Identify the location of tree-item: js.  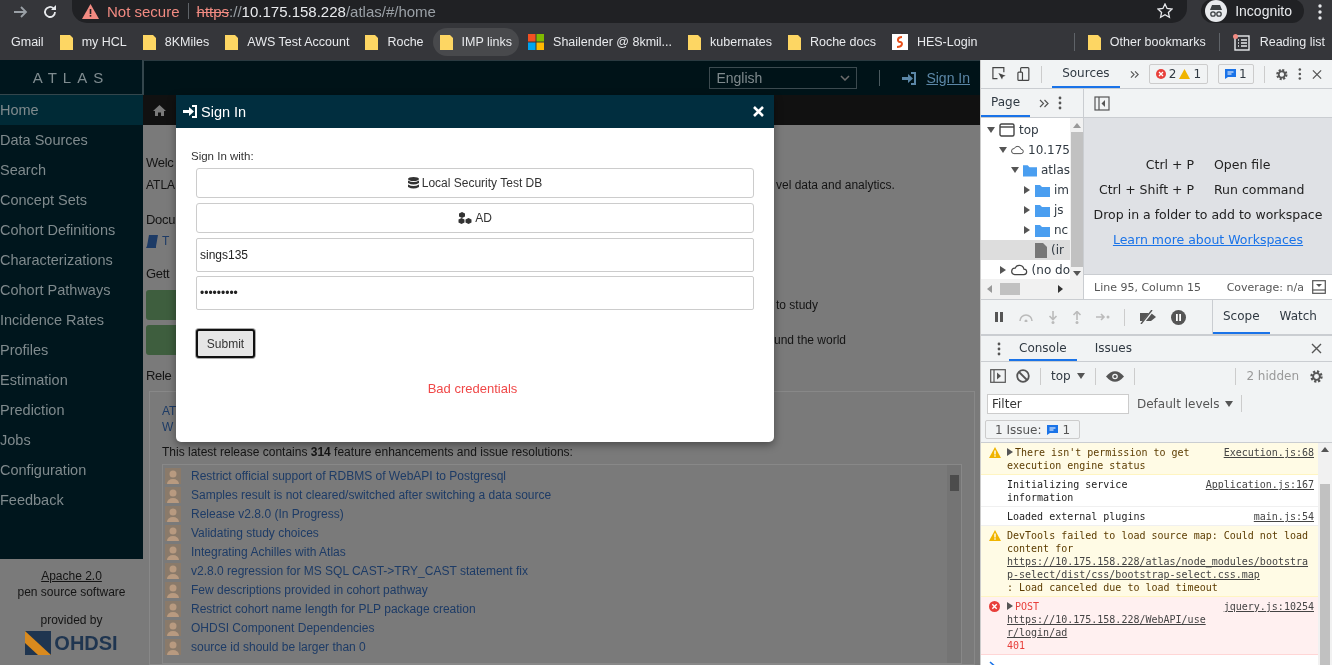
(1025, 210).